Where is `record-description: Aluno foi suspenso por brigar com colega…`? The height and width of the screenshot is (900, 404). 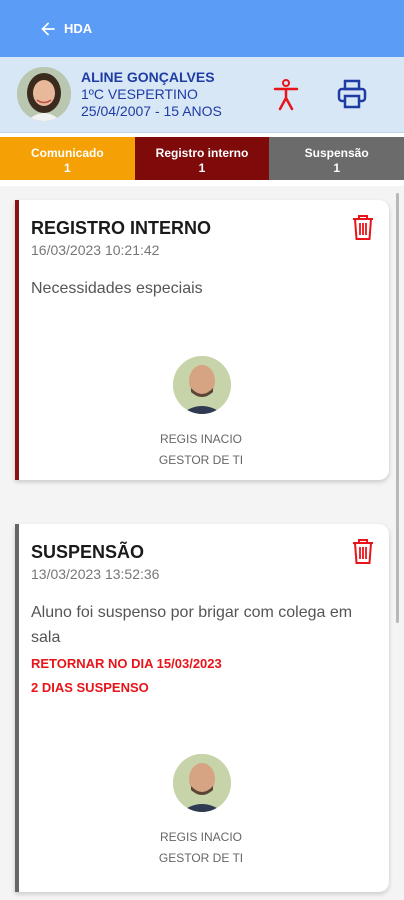 record-description: Aluno foi suspenso por brigar com colega… is located at coordinates (192, 625).